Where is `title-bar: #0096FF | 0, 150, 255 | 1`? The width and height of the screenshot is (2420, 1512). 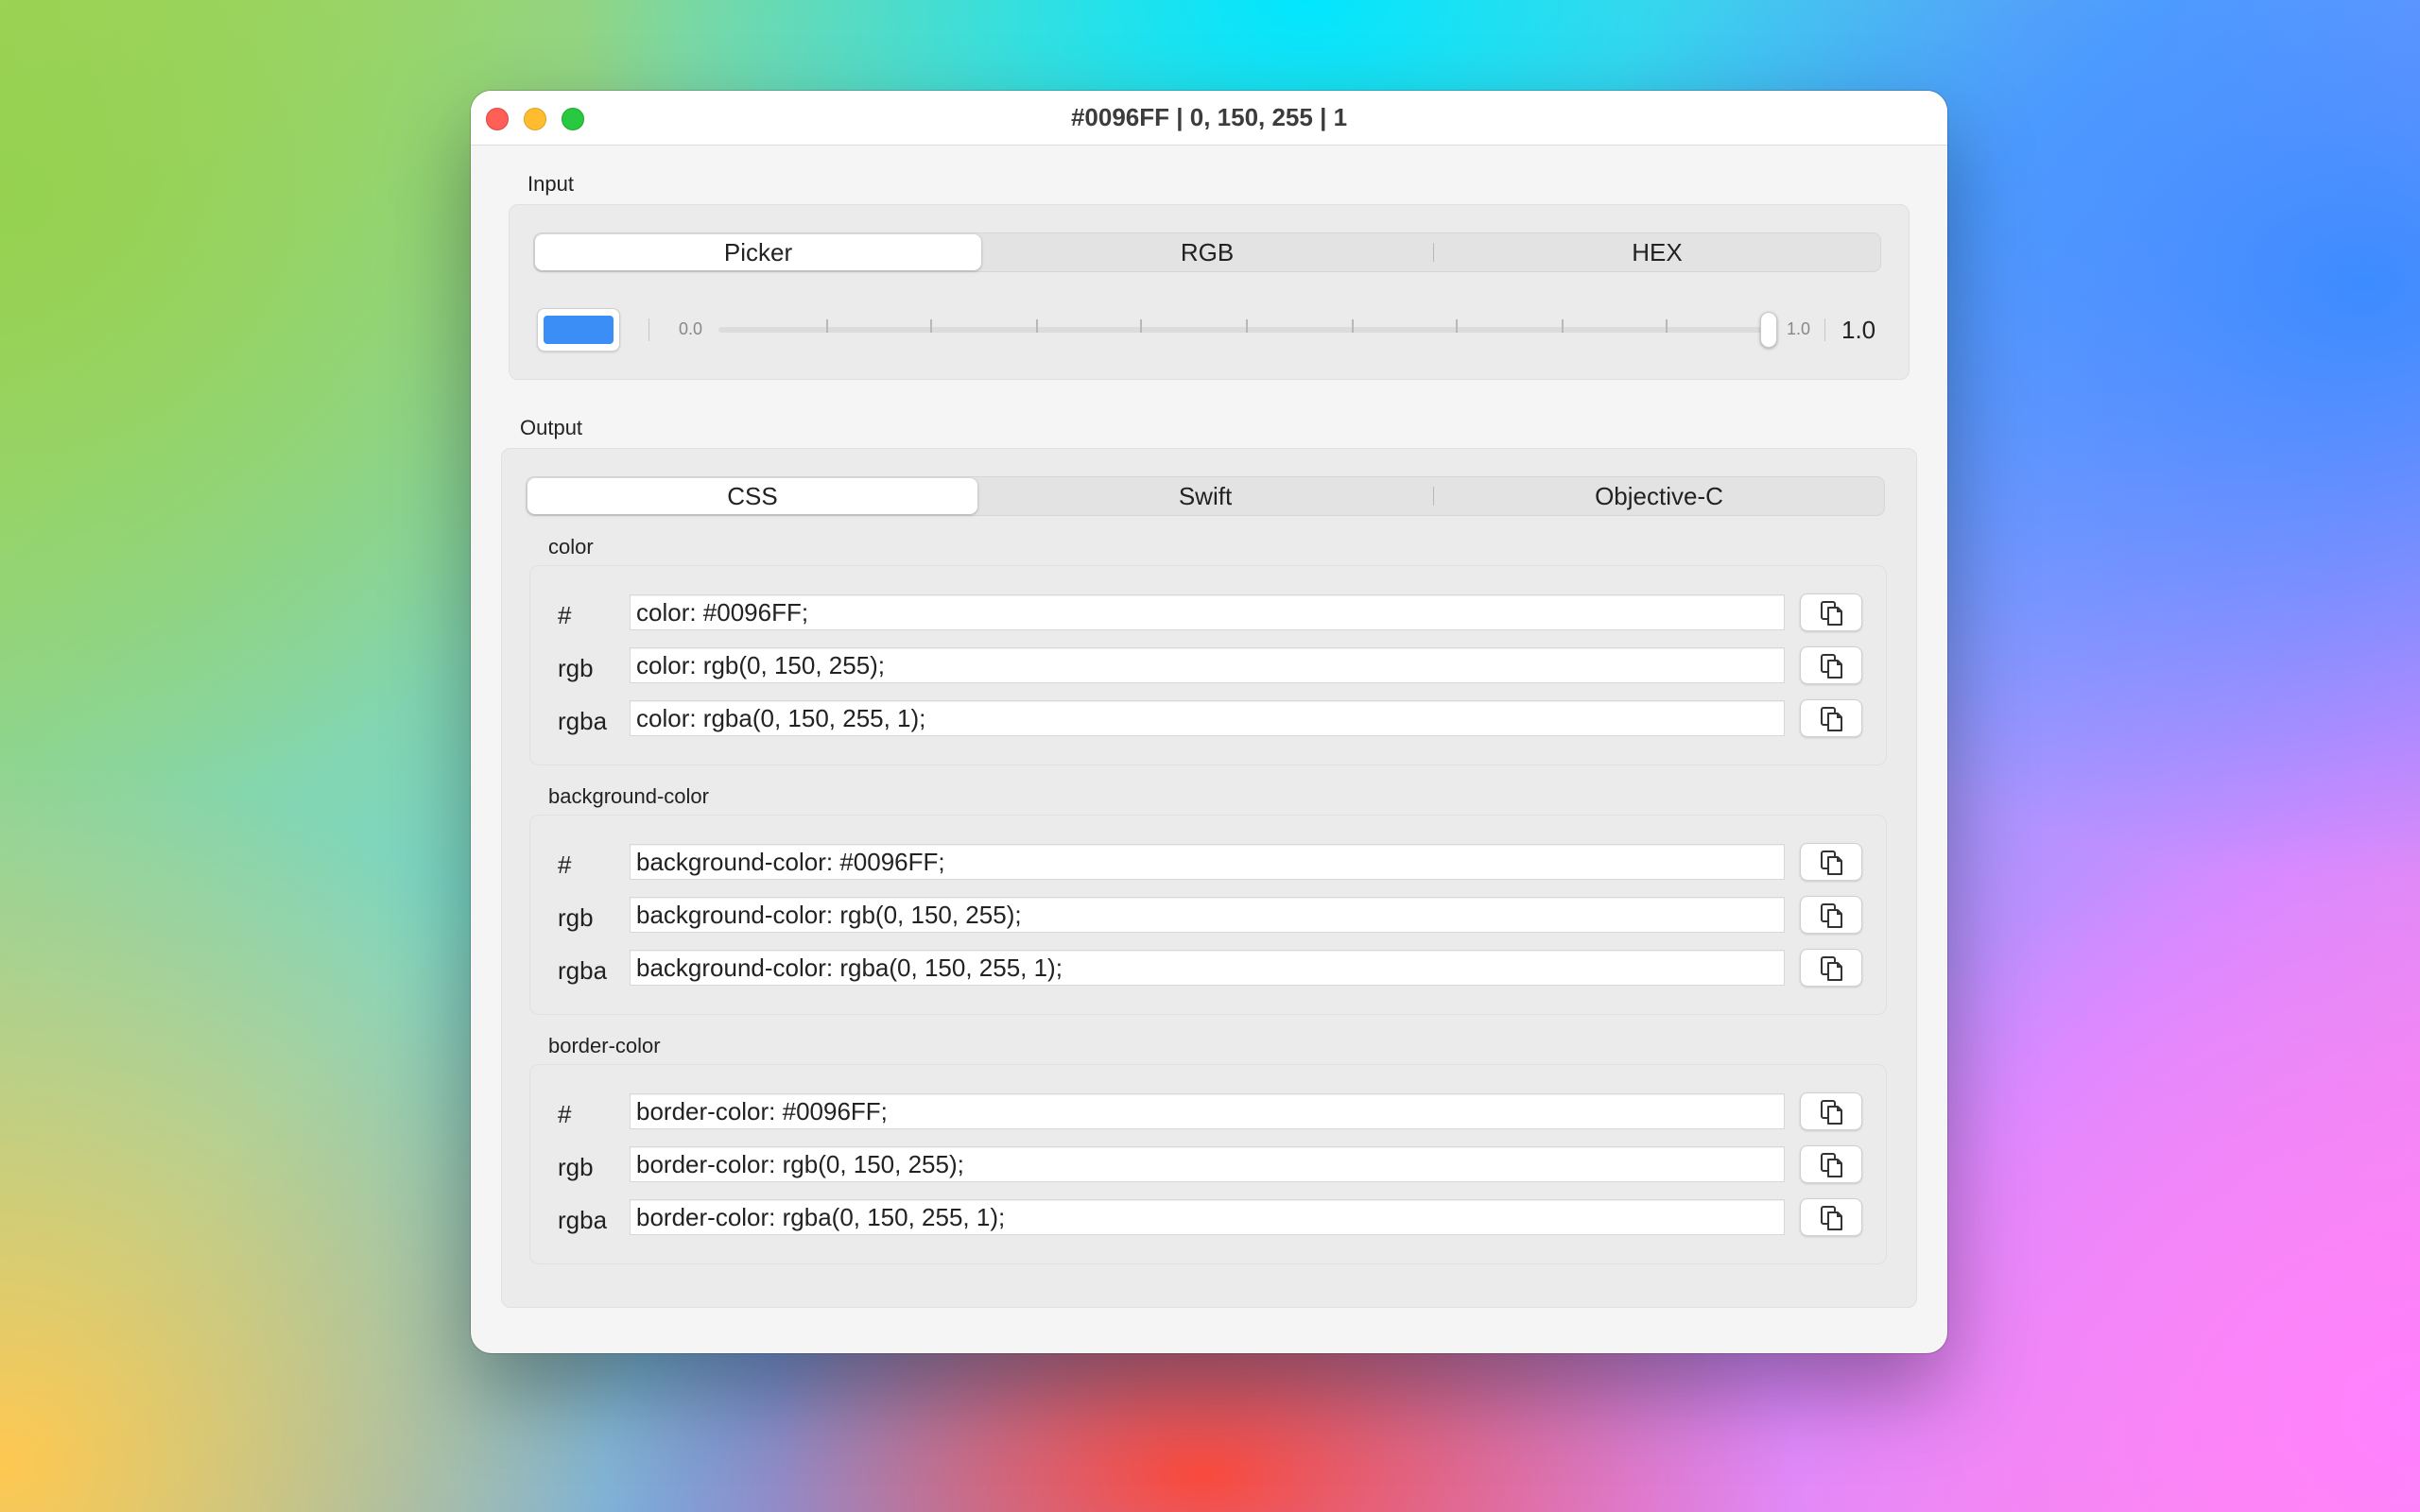 title-bar: #0096FF | 0, 150, 255 | 1 is located at coordinates (1209, 118).